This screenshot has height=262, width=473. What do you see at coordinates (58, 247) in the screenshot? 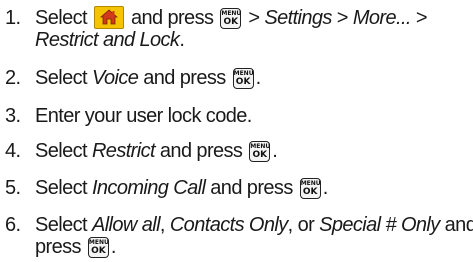
I see `step-text: press` at bounding box center [58, 247].